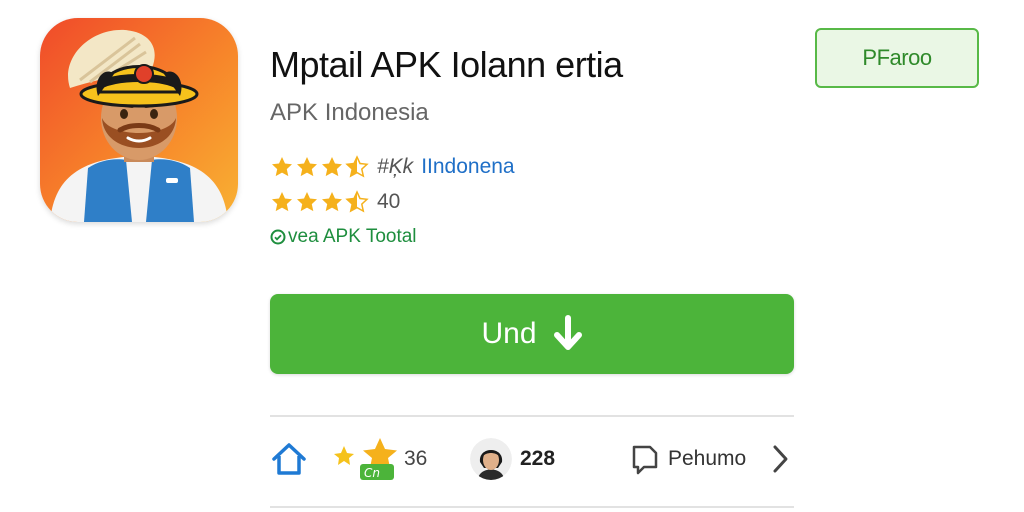 This screenshot has width=1024, height=512. What do you see at coordinates (278, 237) in the screenshot?
I see `check-circle-icon` at bounding box center [278, 237].